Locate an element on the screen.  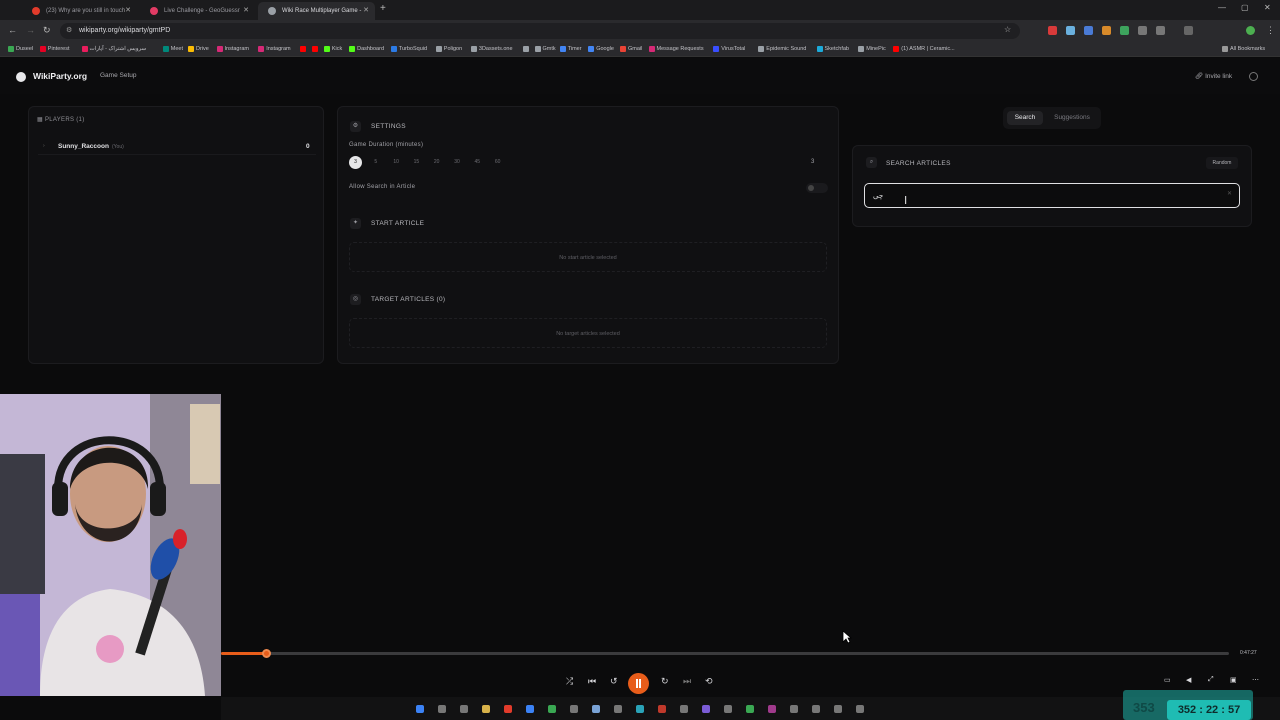
bookmark-item: Gmtk is located at coordinates (545, 49).